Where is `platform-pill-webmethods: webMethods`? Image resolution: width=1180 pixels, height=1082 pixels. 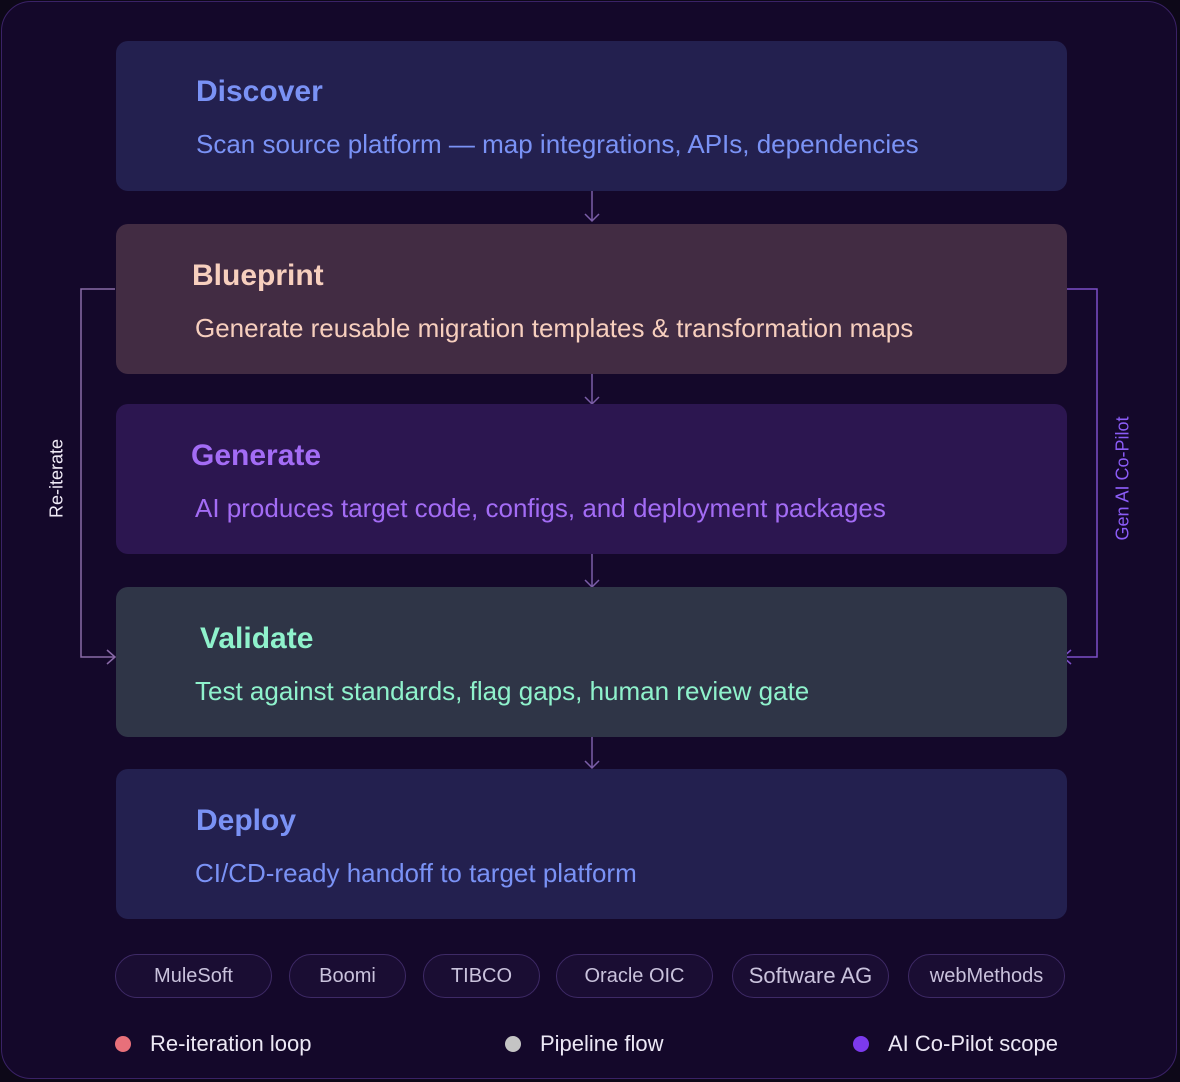 platform-pill-webmethods: webMethods is located at coordinates (986, 976).